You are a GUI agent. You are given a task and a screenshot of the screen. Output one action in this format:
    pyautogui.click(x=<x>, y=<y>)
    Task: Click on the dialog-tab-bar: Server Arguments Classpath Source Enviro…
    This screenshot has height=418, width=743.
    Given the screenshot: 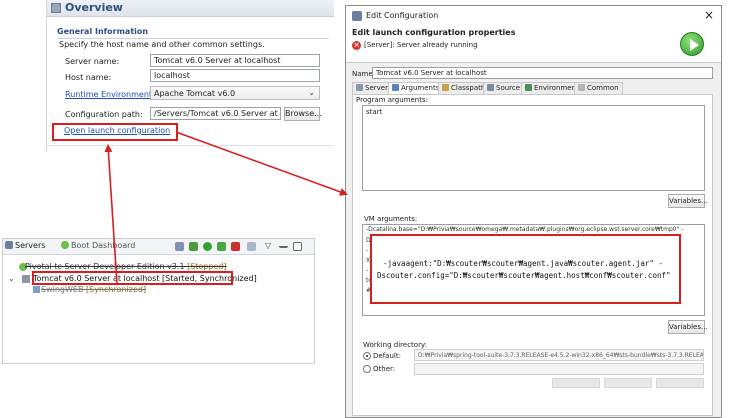 What is the action you would take?
    pyautogui.click(x=532, y=88)
    